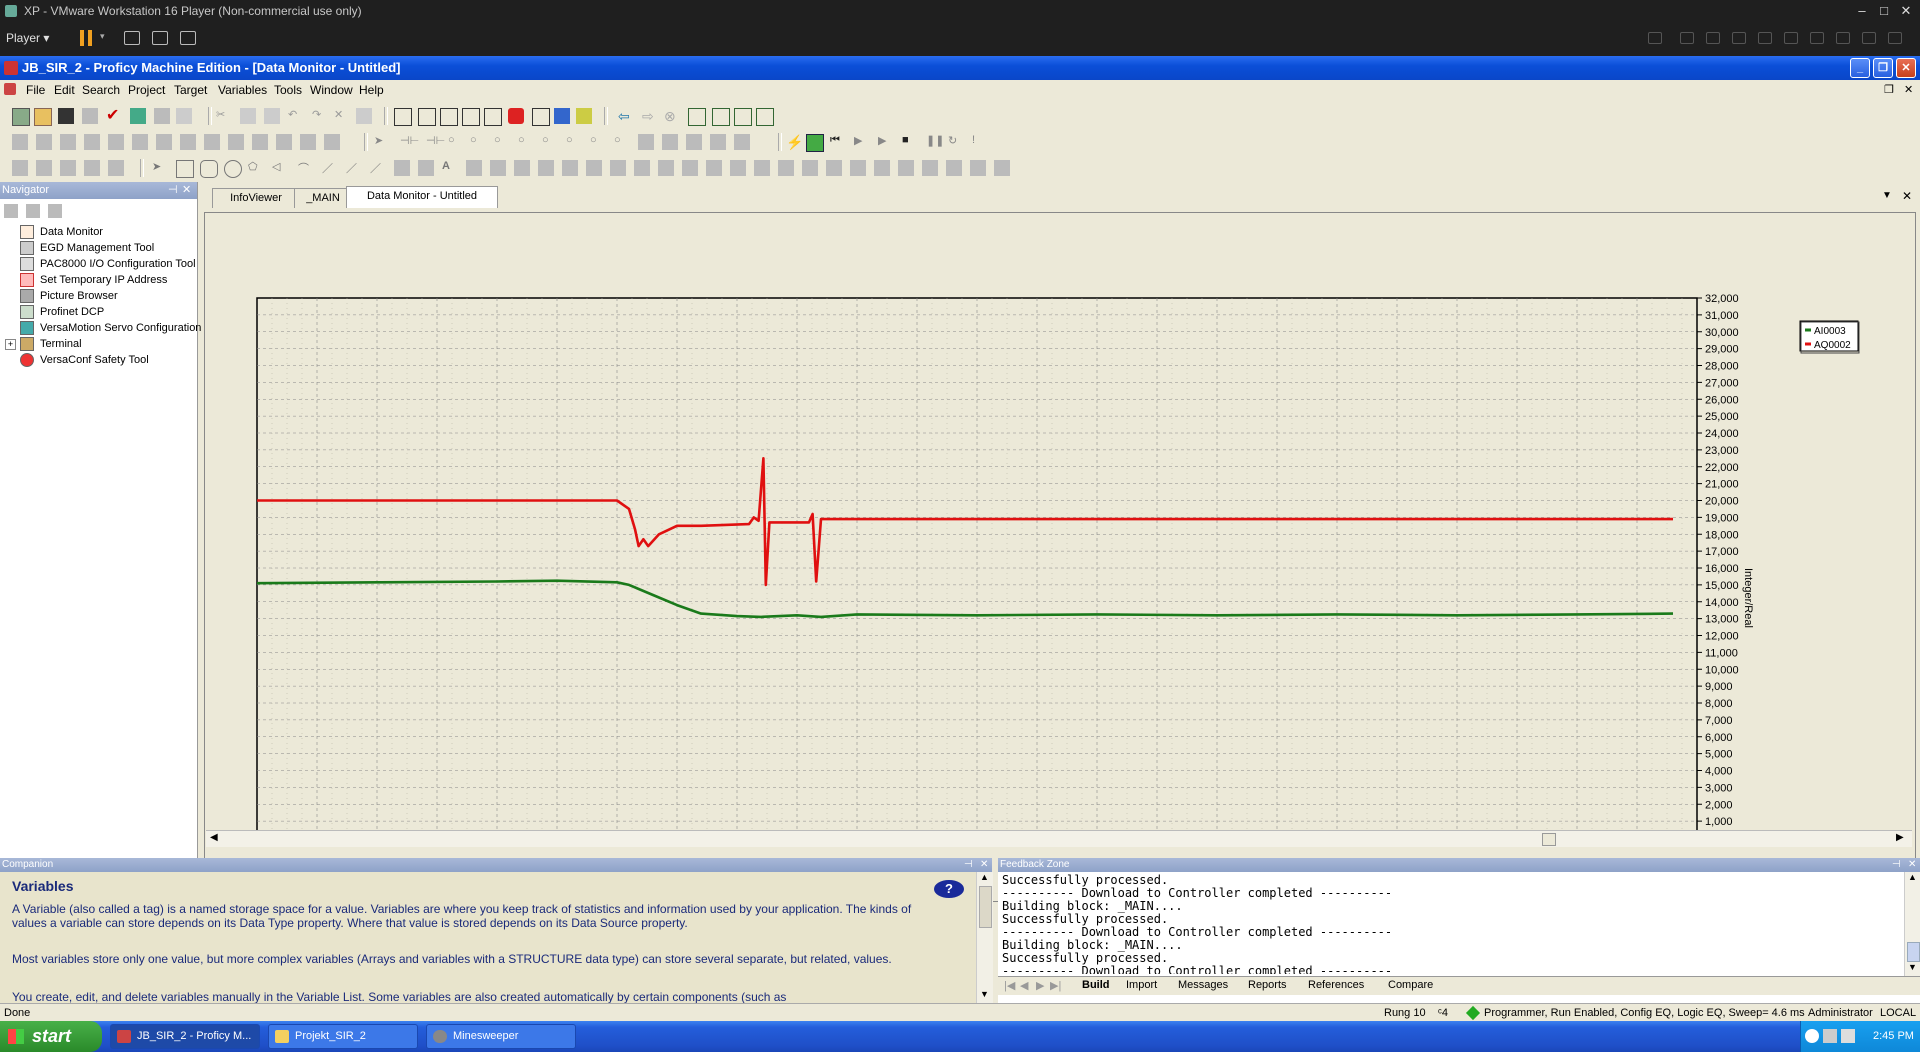 The height and width of the screenshot is (1052, 1920). Describe the element at coordinates (342, 116) in the screenshot. I see `delete-icon: ✕` at that location.